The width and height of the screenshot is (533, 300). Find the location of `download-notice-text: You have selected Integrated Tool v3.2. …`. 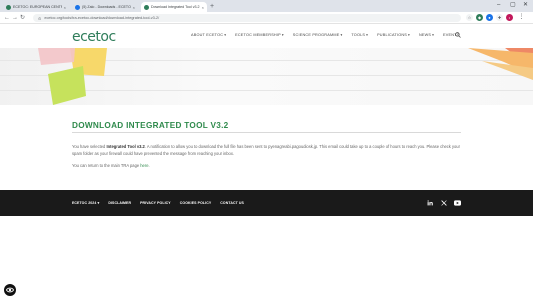

download-notice-text: You have selected Integrated Tool v3.2. … is located at coordinates (266, 150).